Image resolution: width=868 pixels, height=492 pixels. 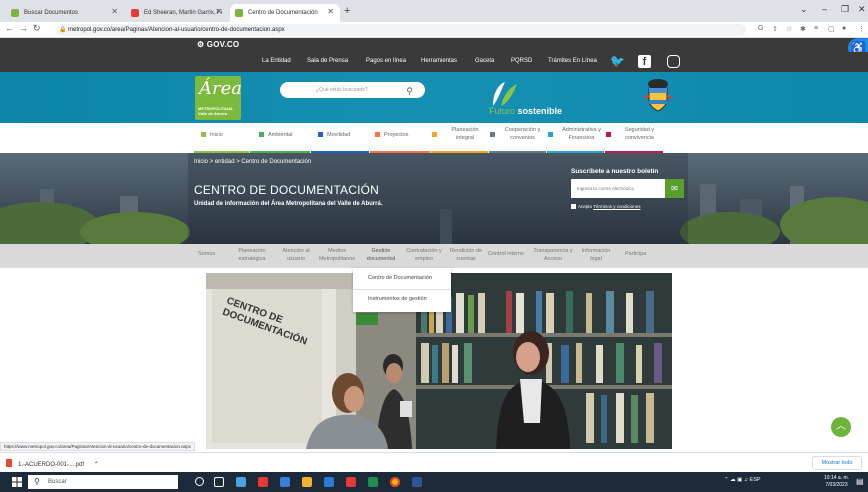 I want to click on minimize-icon: –, so click(x=824, y=9).